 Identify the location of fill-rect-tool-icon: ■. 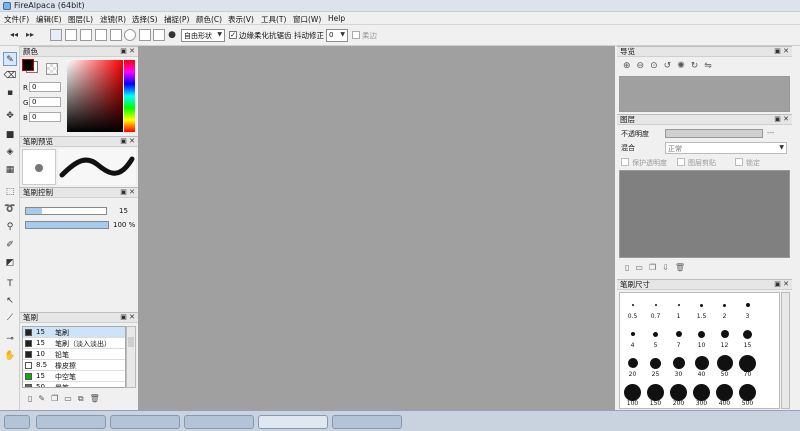
(10, 135).